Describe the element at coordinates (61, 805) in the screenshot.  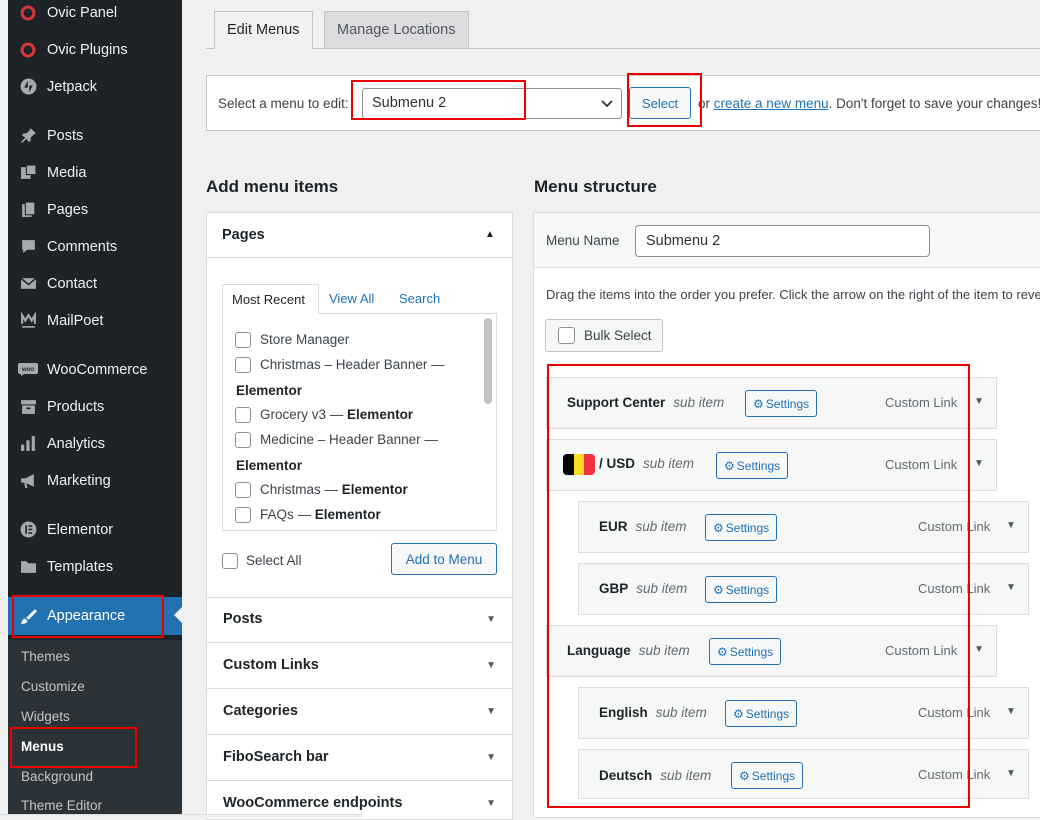
I see `submenu-theme-editor: Theme Editor` at that location.